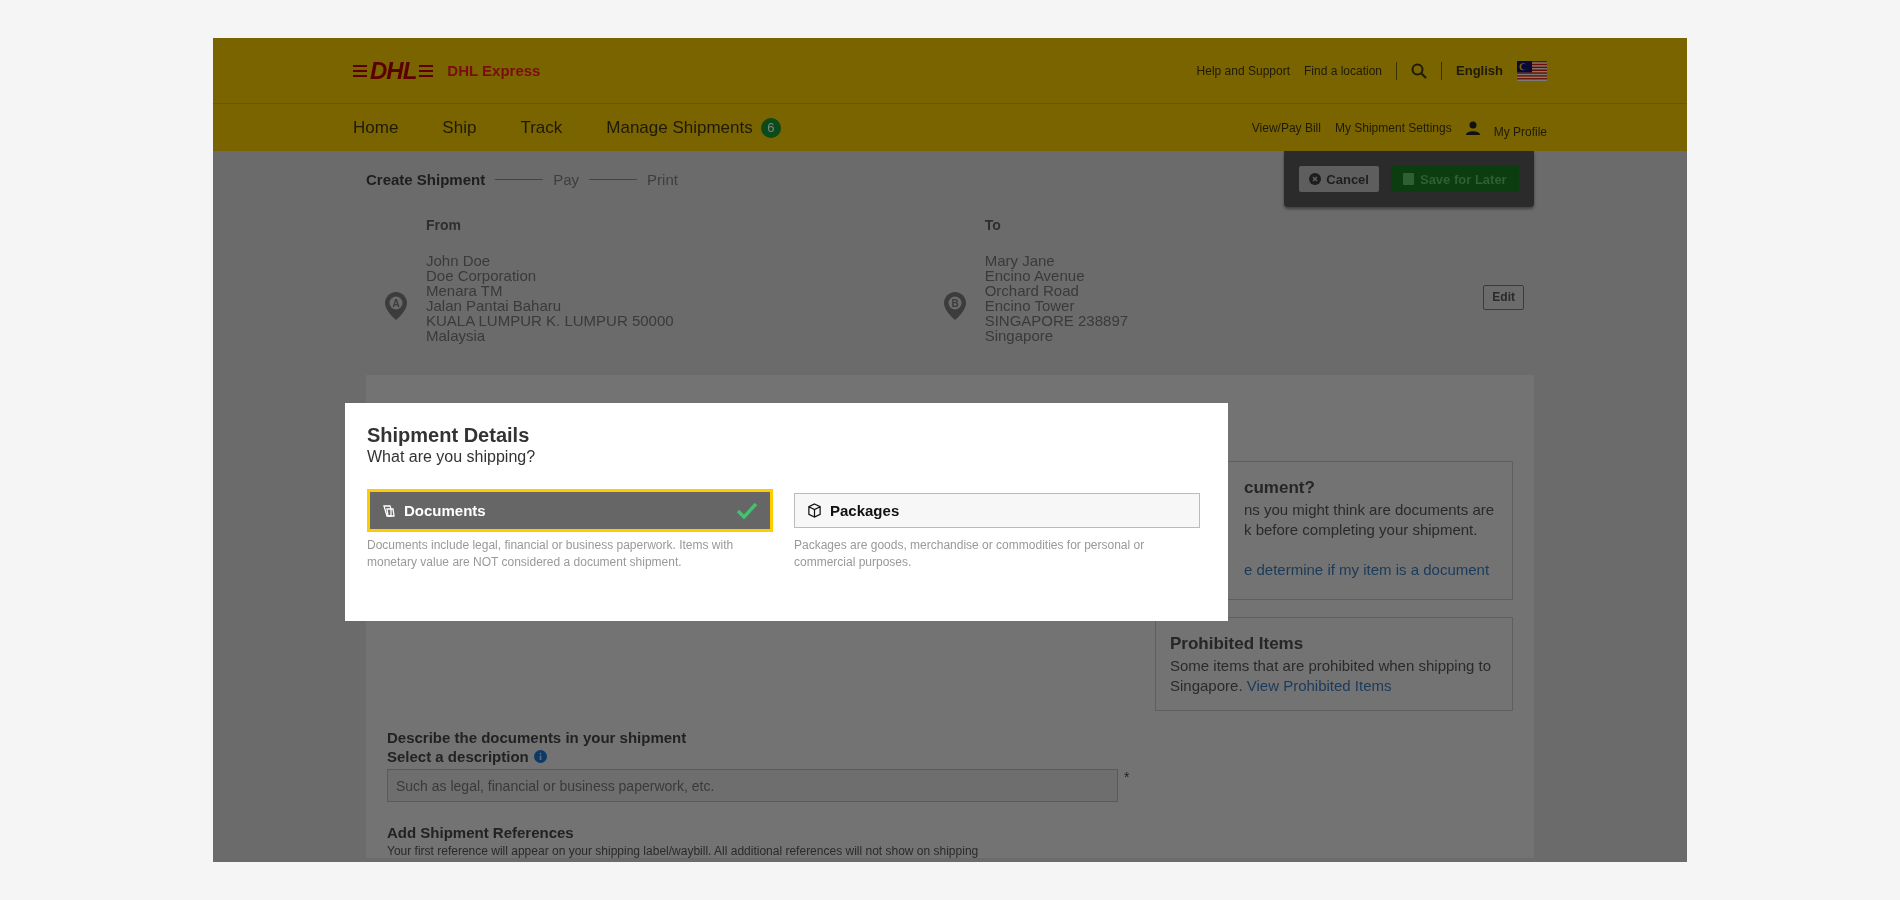 The width and height of the screenshot is (1900, 900). Describe the element at coordinates (1419, 70) in the screenshot. I see `search-icon` at that location.